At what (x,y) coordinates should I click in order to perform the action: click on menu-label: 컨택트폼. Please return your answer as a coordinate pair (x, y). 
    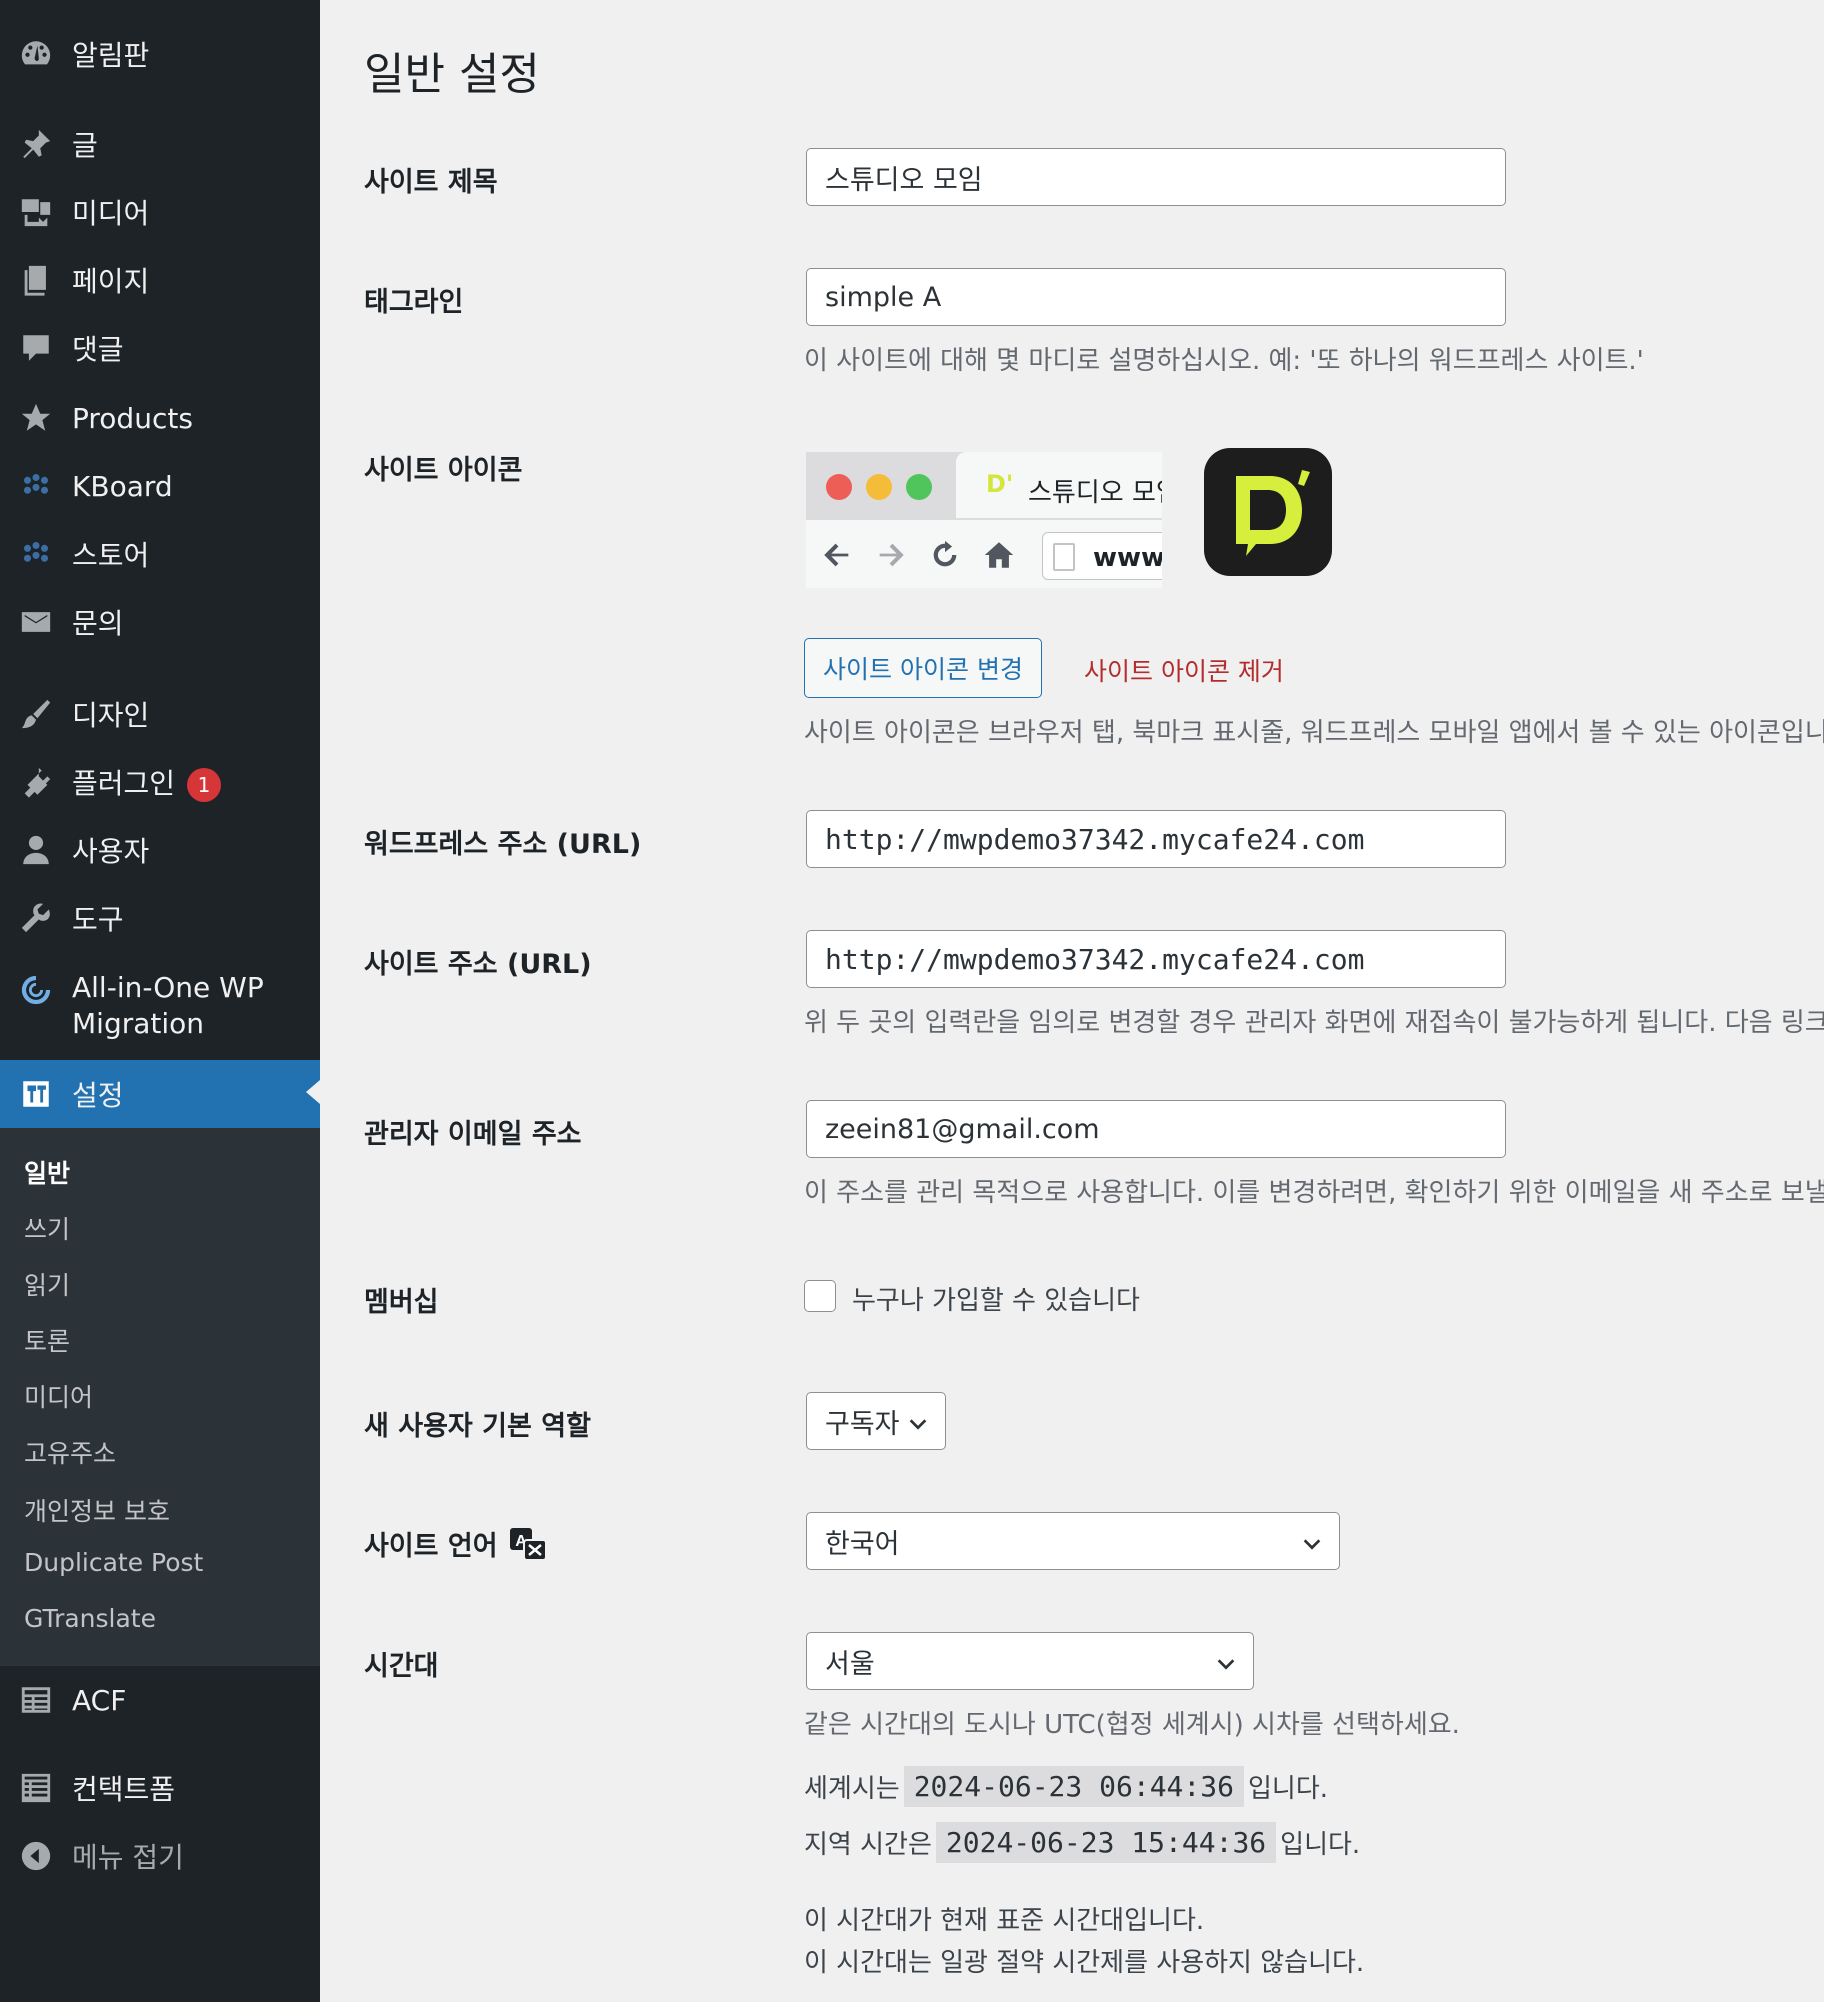
    Looking at the image, I should click on (124, 1789).